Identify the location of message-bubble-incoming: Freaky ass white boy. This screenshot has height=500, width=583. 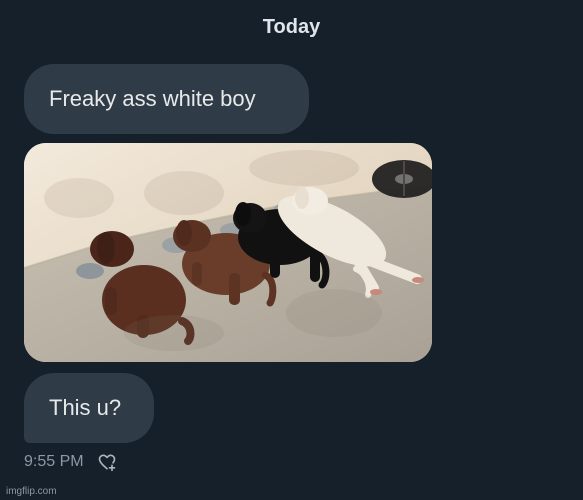
(166, 99).